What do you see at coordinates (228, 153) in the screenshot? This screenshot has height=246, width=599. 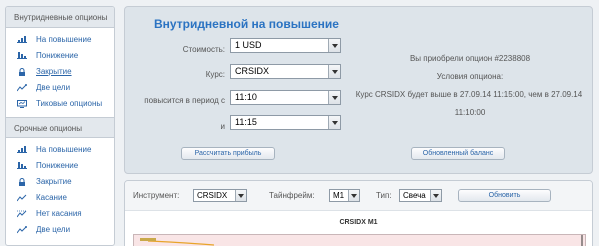 I see `calculate-profit-button: Рассчитать прибыль` at bounding box center [228, 153].